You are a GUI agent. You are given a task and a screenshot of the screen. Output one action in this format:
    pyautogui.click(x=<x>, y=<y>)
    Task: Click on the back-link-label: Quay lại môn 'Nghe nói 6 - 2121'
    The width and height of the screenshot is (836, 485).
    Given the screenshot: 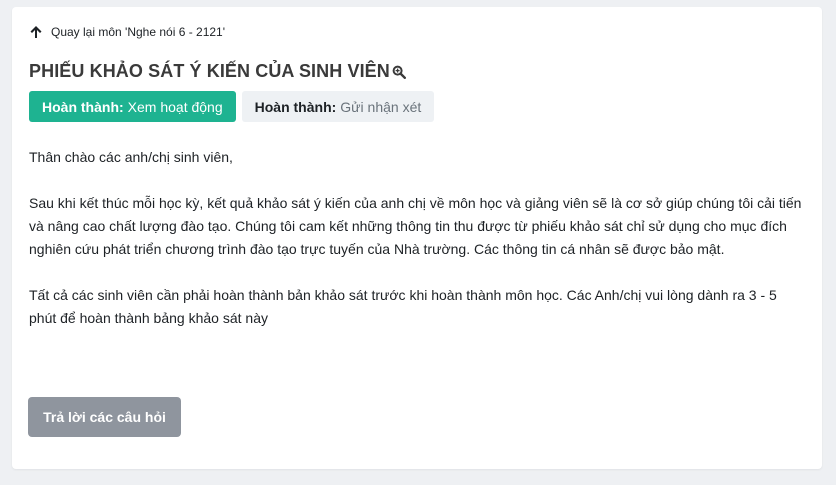 What is the action you would take?
    pyautogui.click(x=138, y=32)
    